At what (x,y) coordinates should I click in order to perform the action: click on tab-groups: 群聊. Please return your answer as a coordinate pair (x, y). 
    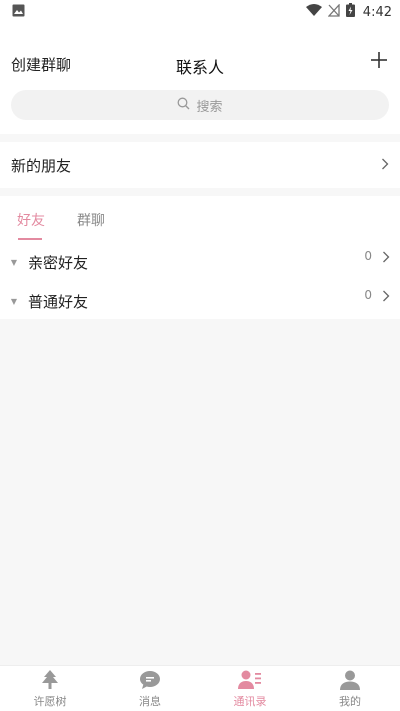
    Looking at the image, I should click on (91, 220).